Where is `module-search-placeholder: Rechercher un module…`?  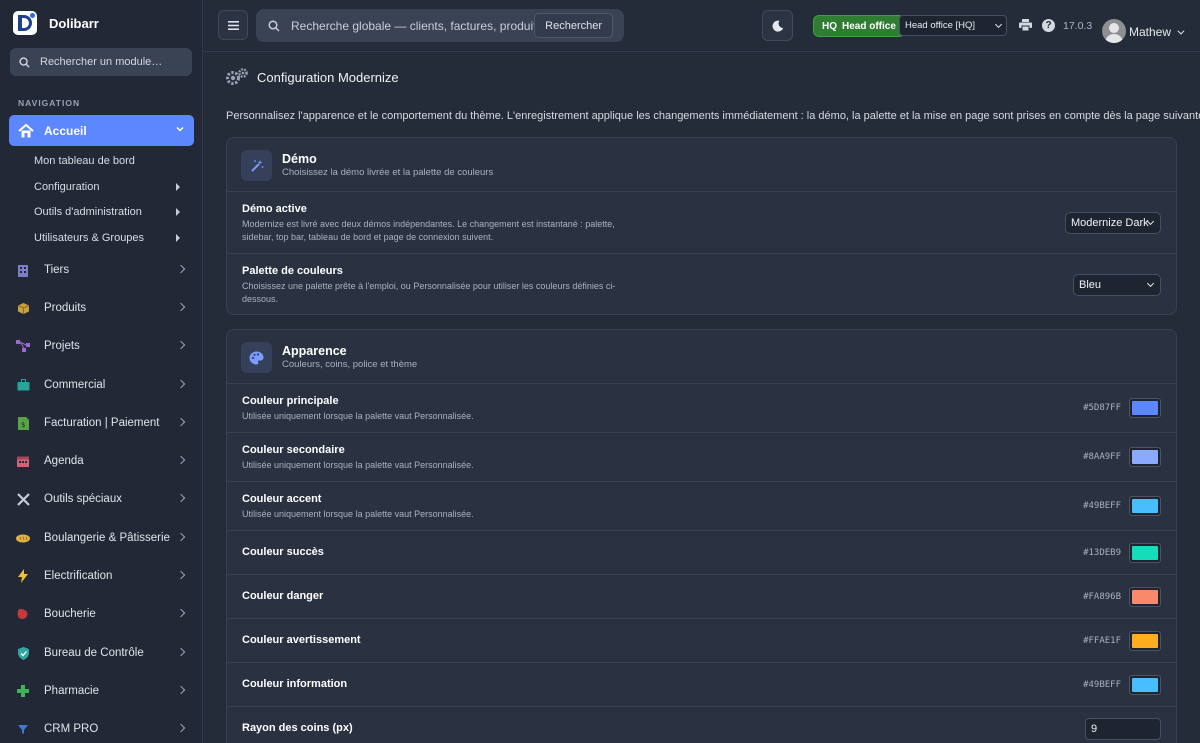
module-search-placeholder: Rechercher un module… is located at coordinates (101, 62).